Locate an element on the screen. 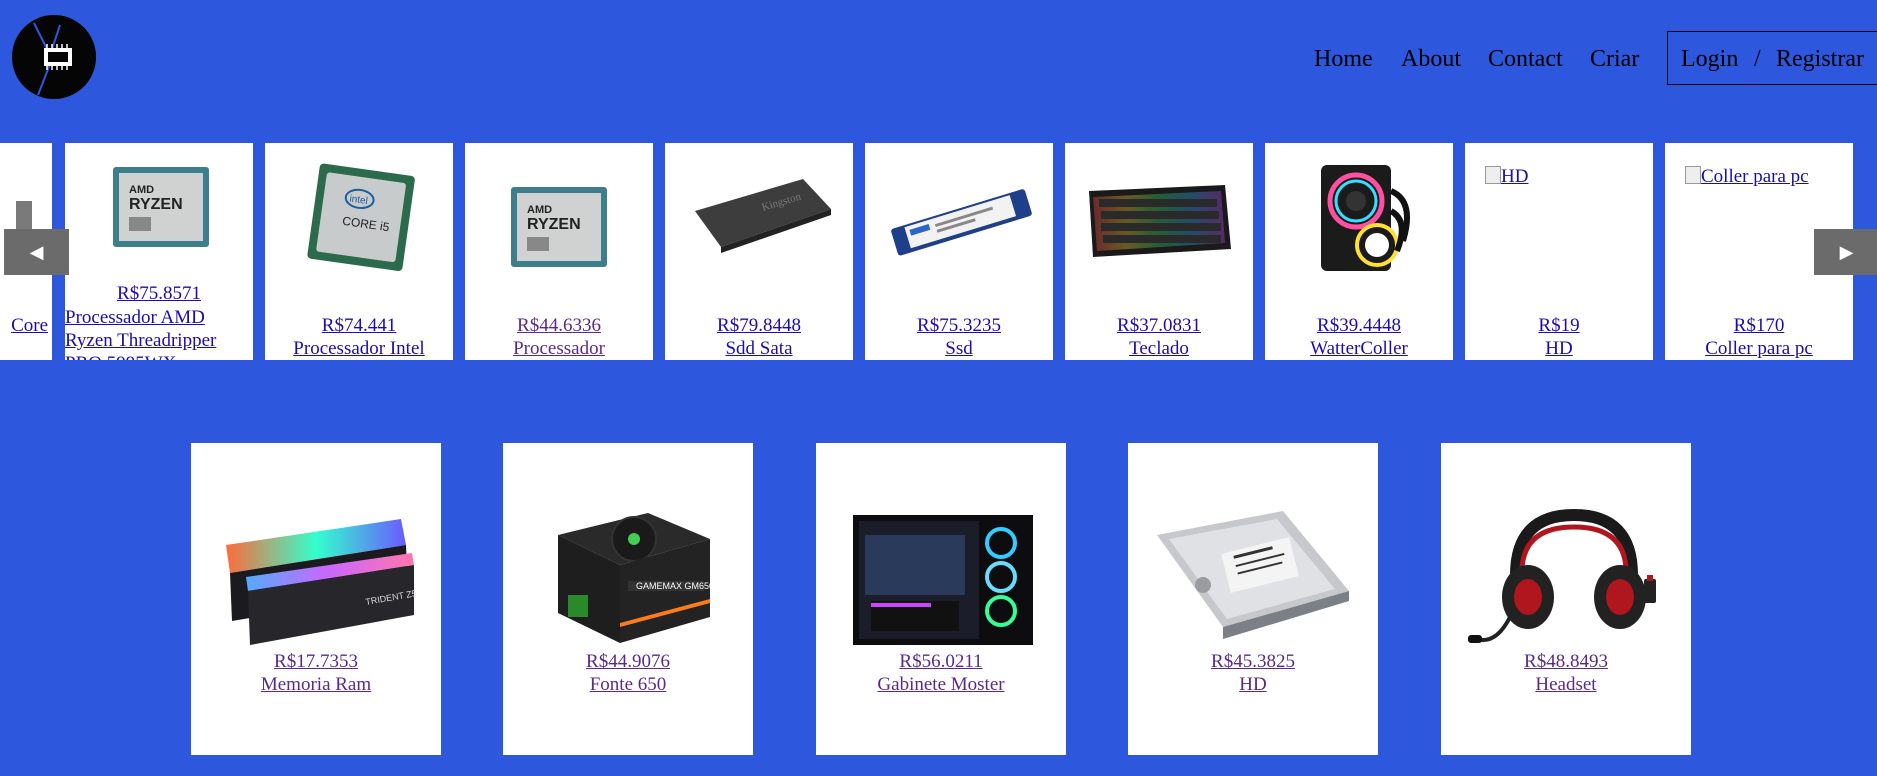  carousel-card-price: R$75.8571 is located at coordinates (159, 294).